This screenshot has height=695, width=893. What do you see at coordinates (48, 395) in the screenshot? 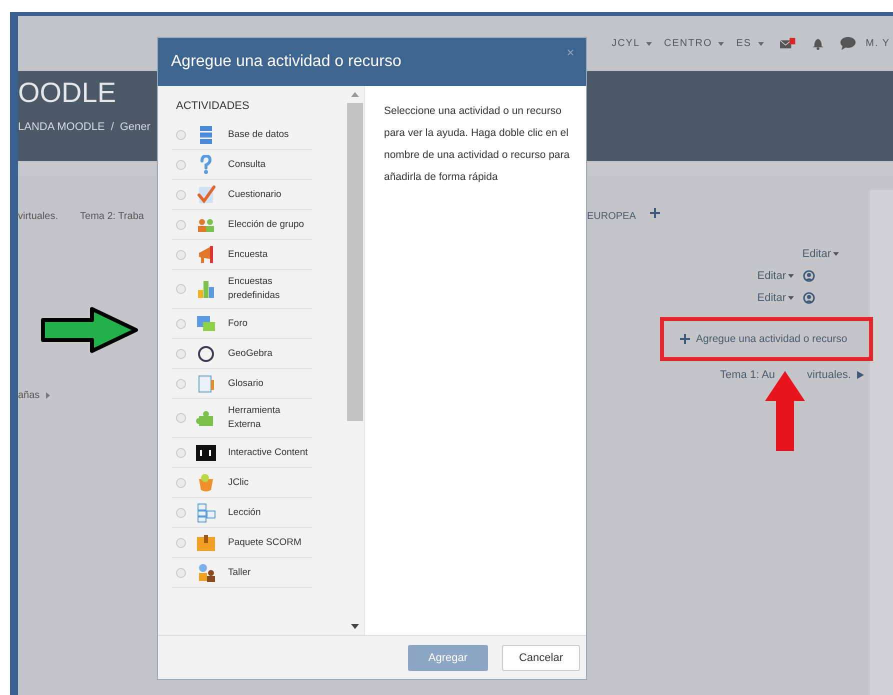
I see `right-caret-icon` at bounding box center [48, 395].